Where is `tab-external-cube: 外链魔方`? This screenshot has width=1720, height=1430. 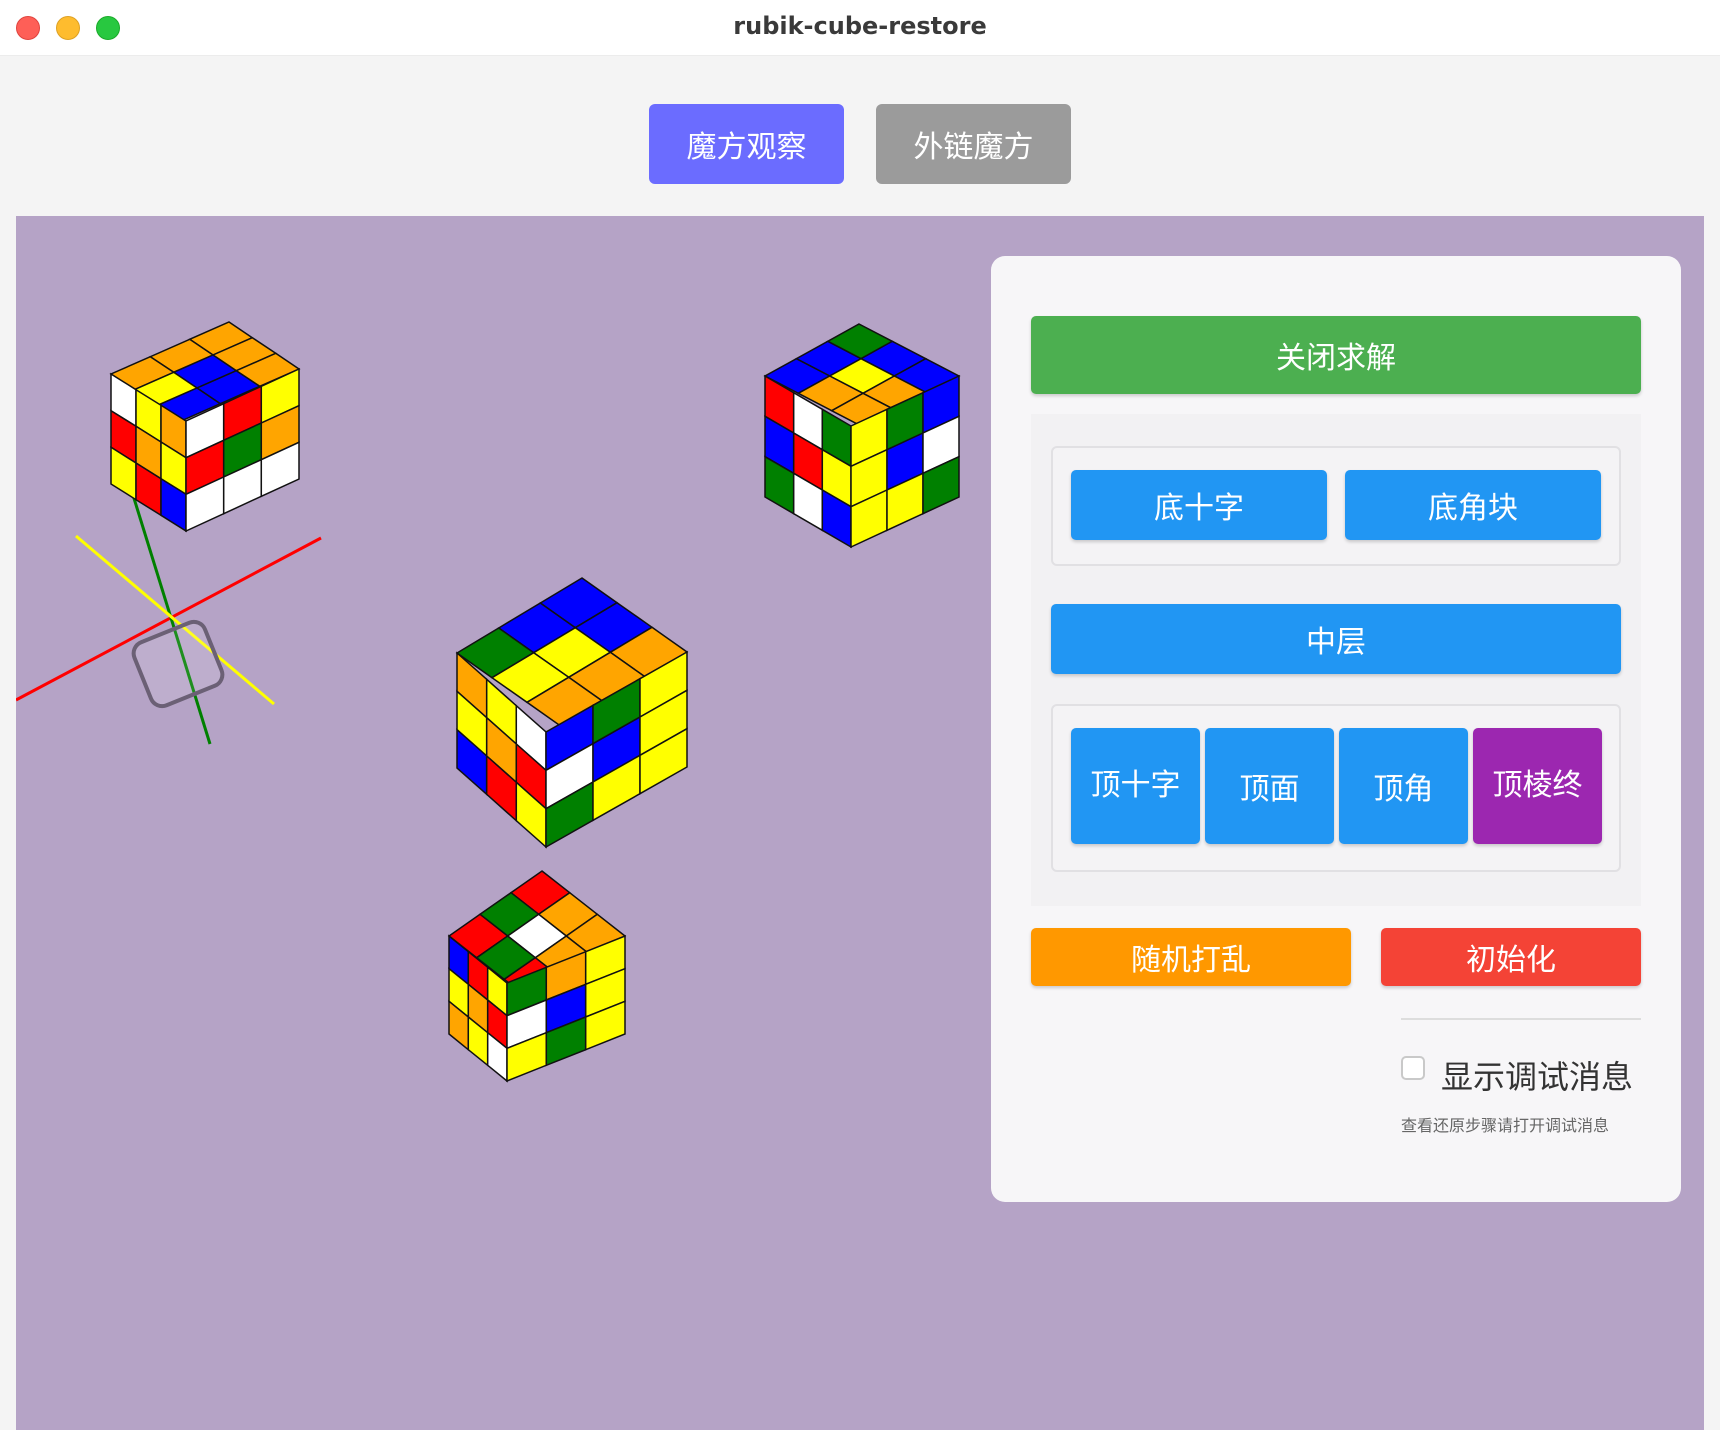
tab-external-cube: 外链魔方 is located at coordinates (973, 144).